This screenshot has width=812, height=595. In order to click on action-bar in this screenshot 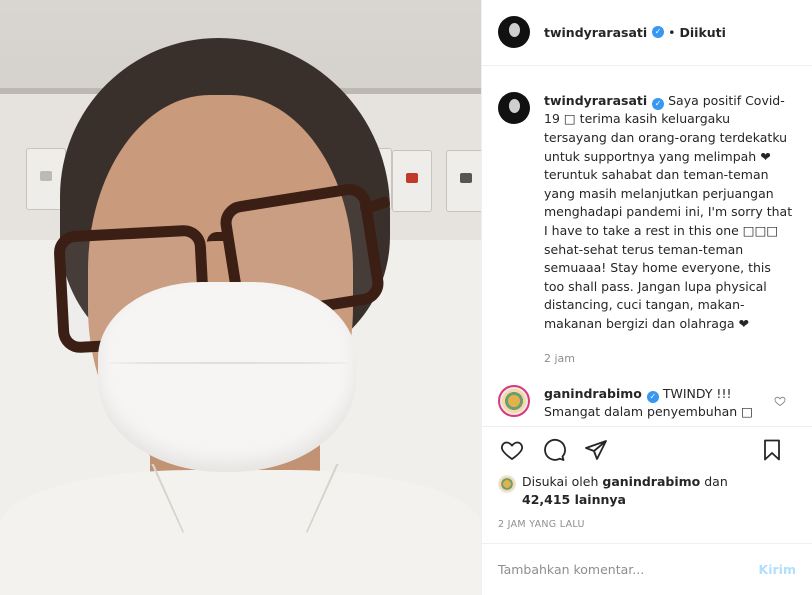, I will do `click(647, 450)`.